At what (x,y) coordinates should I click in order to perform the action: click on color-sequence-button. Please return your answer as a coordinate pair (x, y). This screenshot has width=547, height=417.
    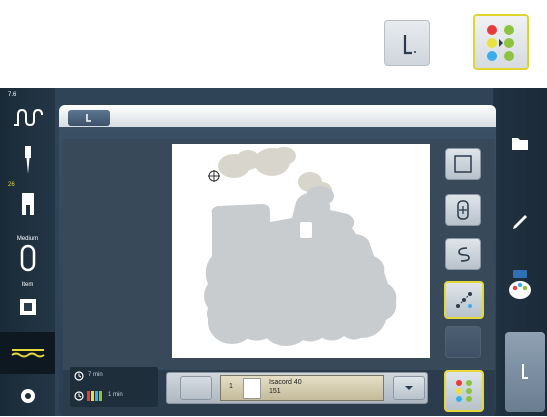
    Looking at the image, I should click on (501, 42).